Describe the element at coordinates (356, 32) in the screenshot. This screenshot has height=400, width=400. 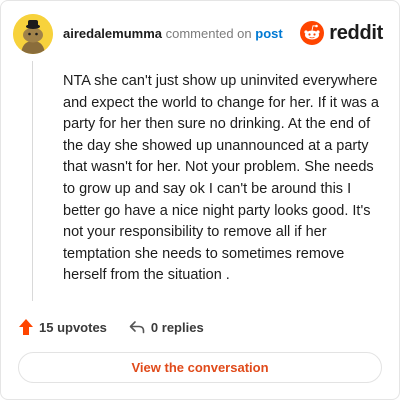
I see `reddit-wordmark: reddit` at that location.